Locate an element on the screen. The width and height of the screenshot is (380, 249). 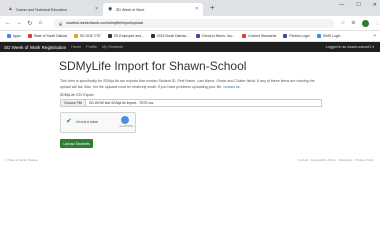
menu-icon: ⋮ is located at coordinates (377, 23).